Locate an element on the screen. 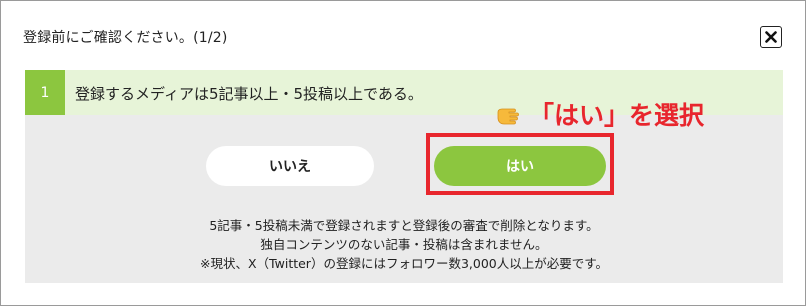 Image resolution: width=808 pixels, height=308 pixels. note-line: ※現状、X（Twitter）の登録にはフォロワー数3,000人以上が必要です。 is located at coordinates (404, 263).